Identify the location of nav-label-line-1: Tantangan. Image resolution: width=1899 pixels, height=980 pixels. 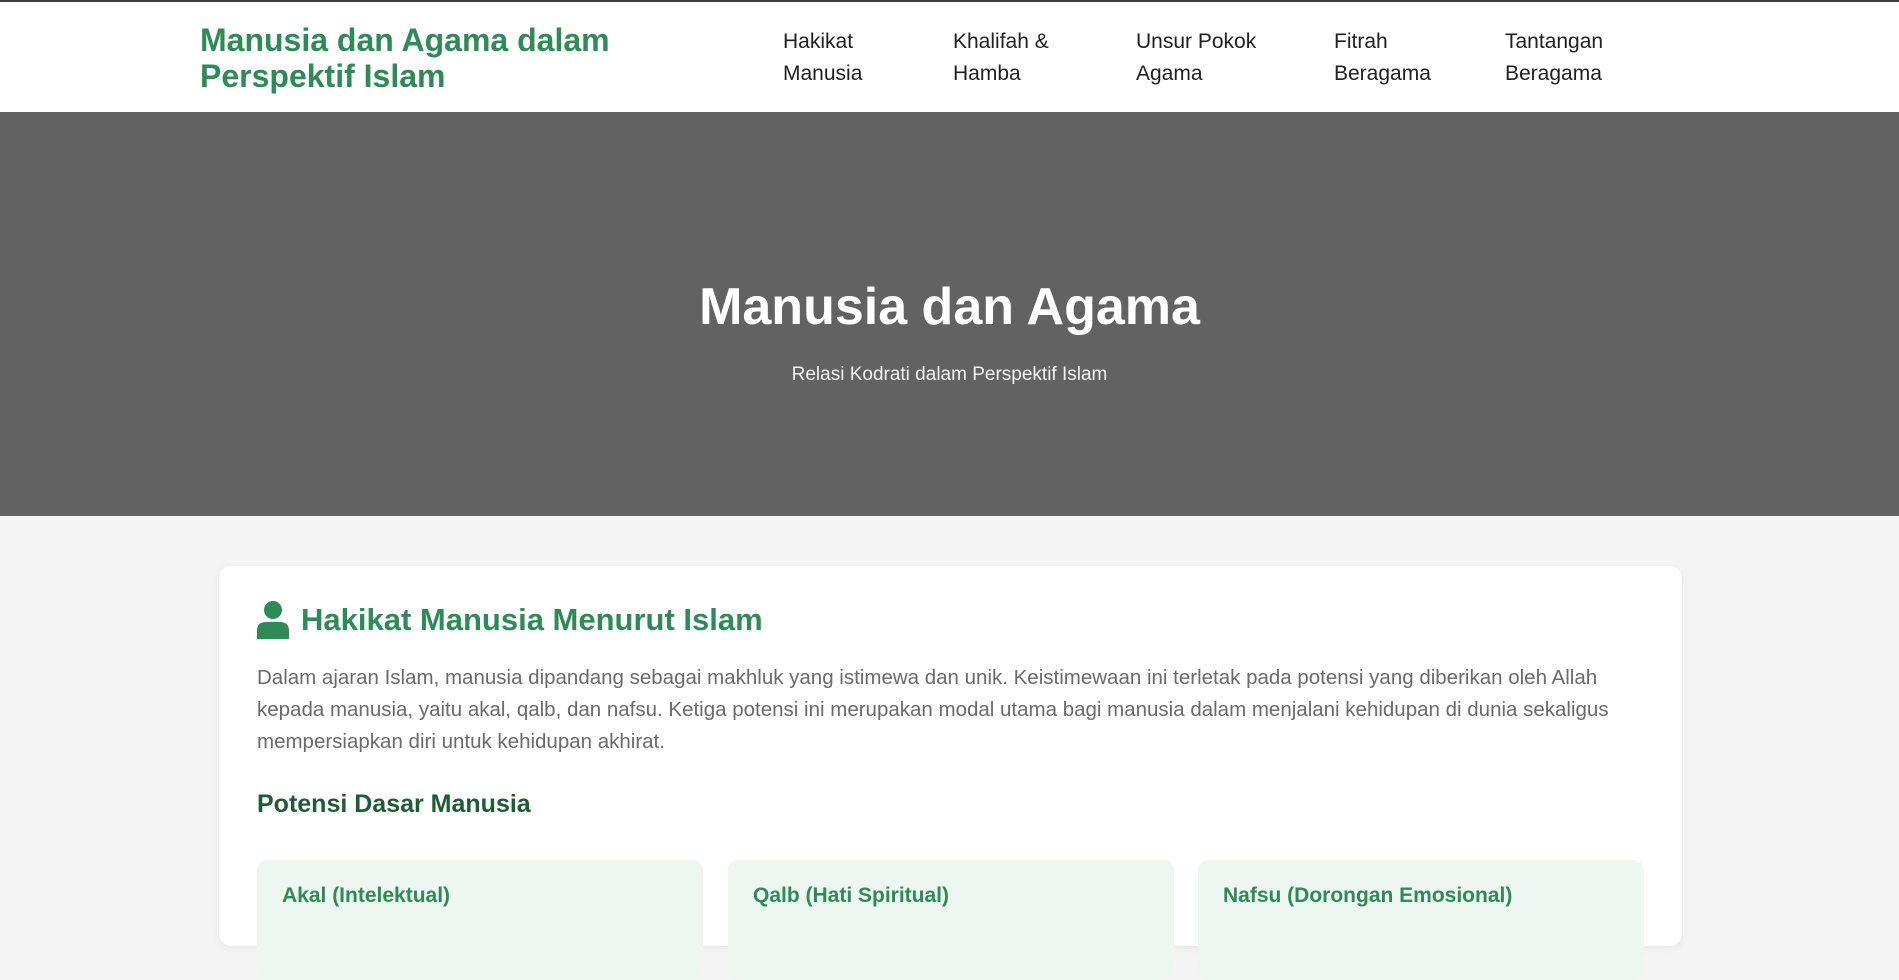
(1554, 41).